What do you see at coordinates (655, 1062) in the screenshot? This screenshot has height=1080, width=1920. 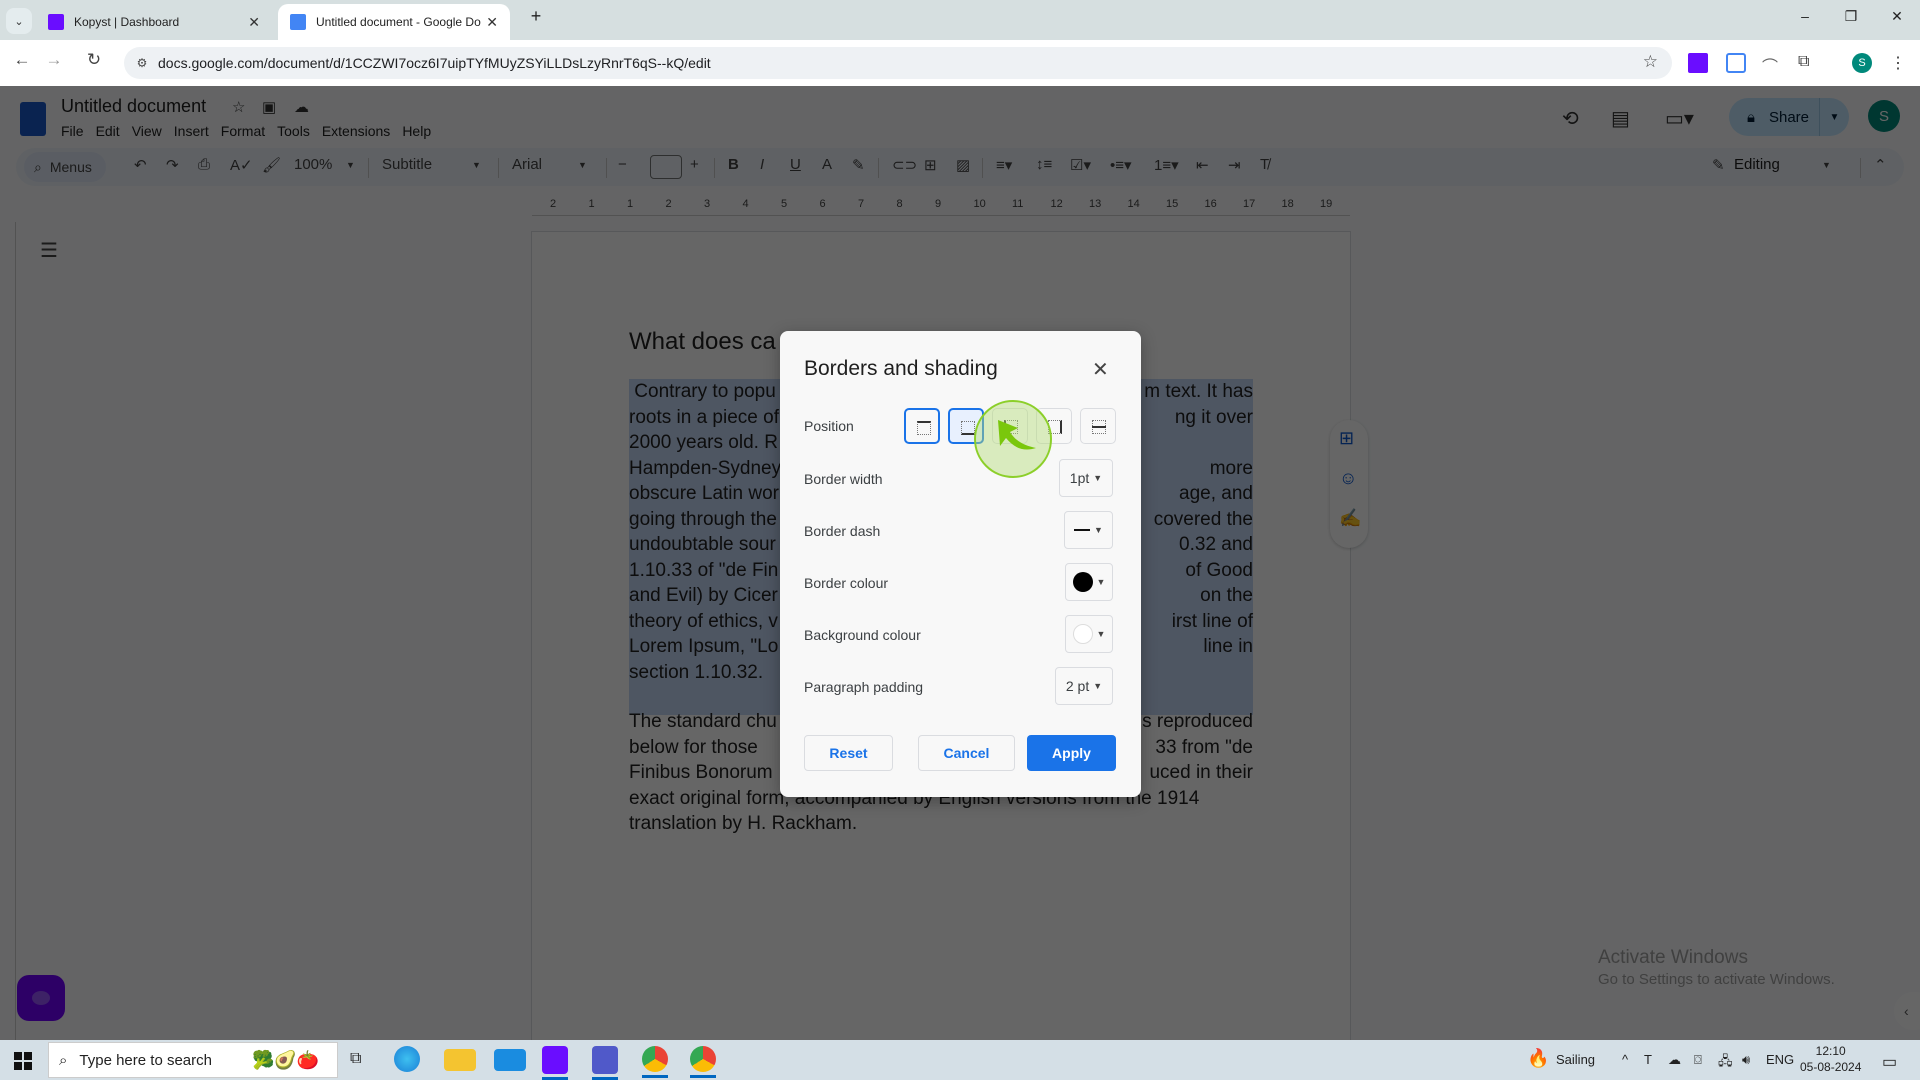 I see `chrome-profile-a-icon` at bounding box center [655, 1062].